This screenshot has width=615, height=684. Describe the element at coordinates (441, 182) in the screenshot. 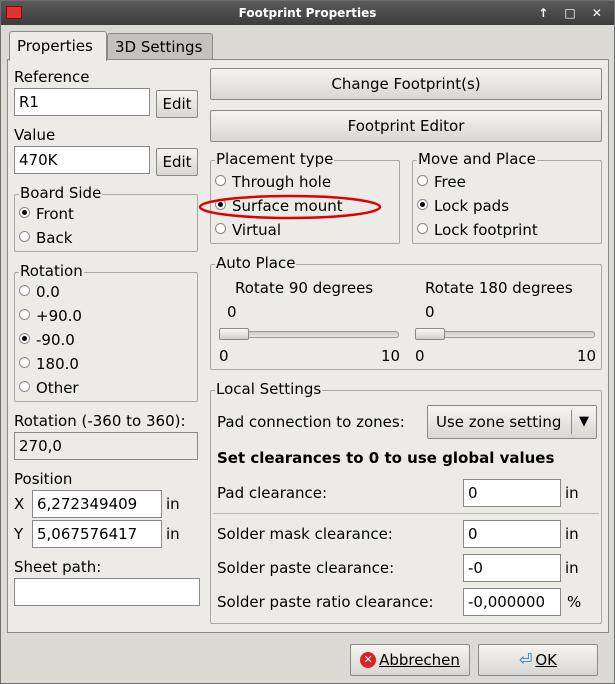

I see `move-free-radio: Free` at that location.